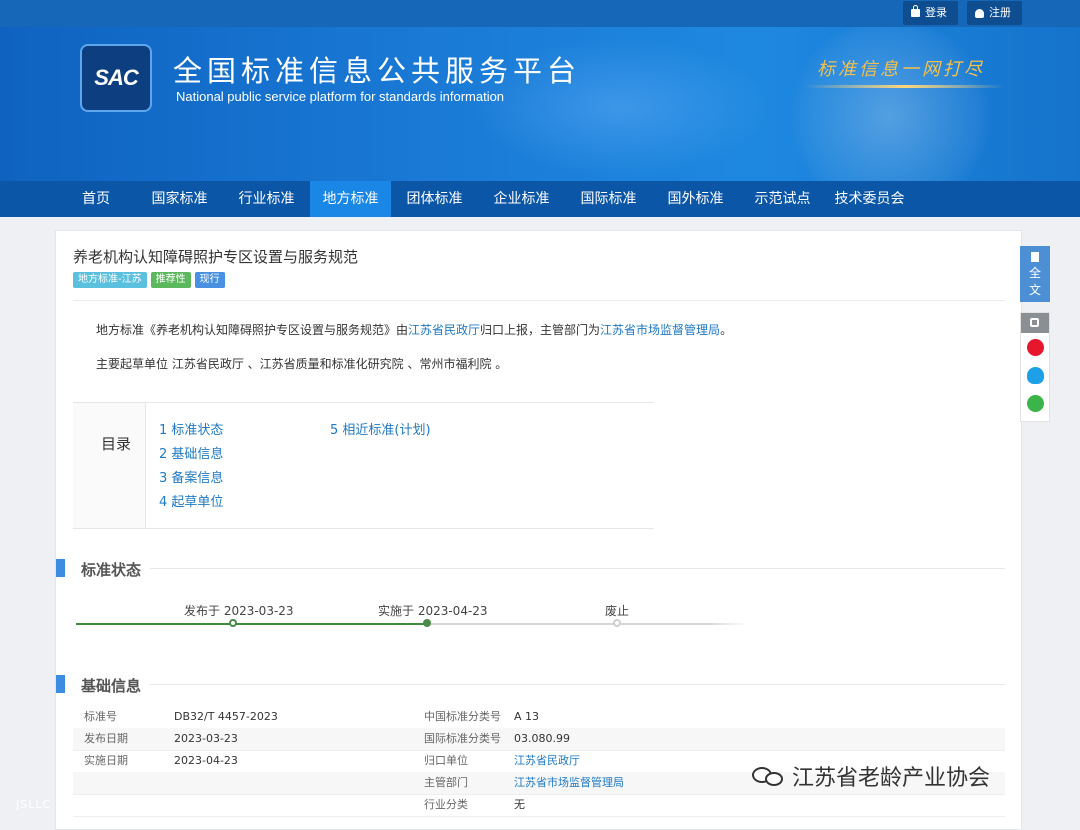 Image resolution: width=1080 pixels, height=830 pixels. I want to click on field-label: 行业分类, so click(446, 804).